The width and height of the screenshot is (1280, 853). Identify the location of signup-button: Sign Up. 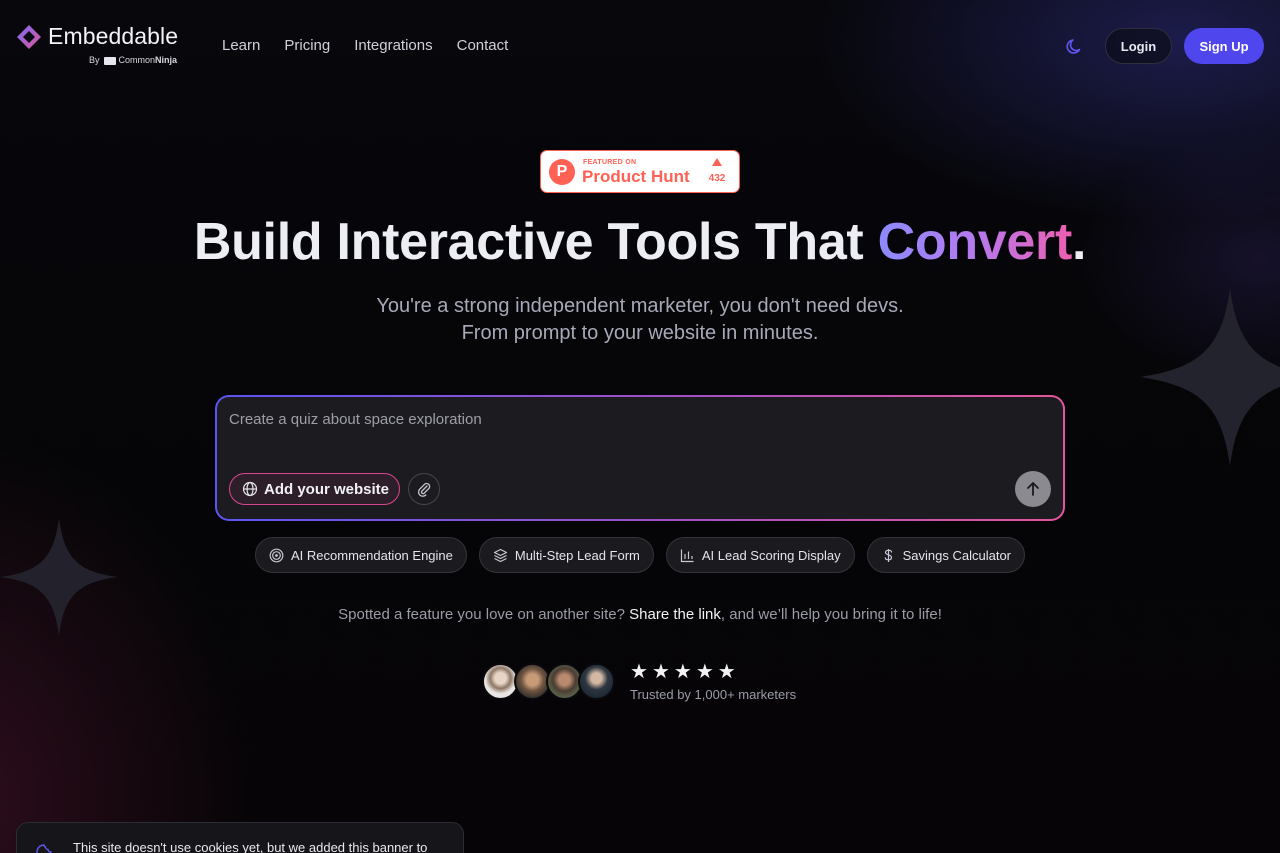
(1224, 46).